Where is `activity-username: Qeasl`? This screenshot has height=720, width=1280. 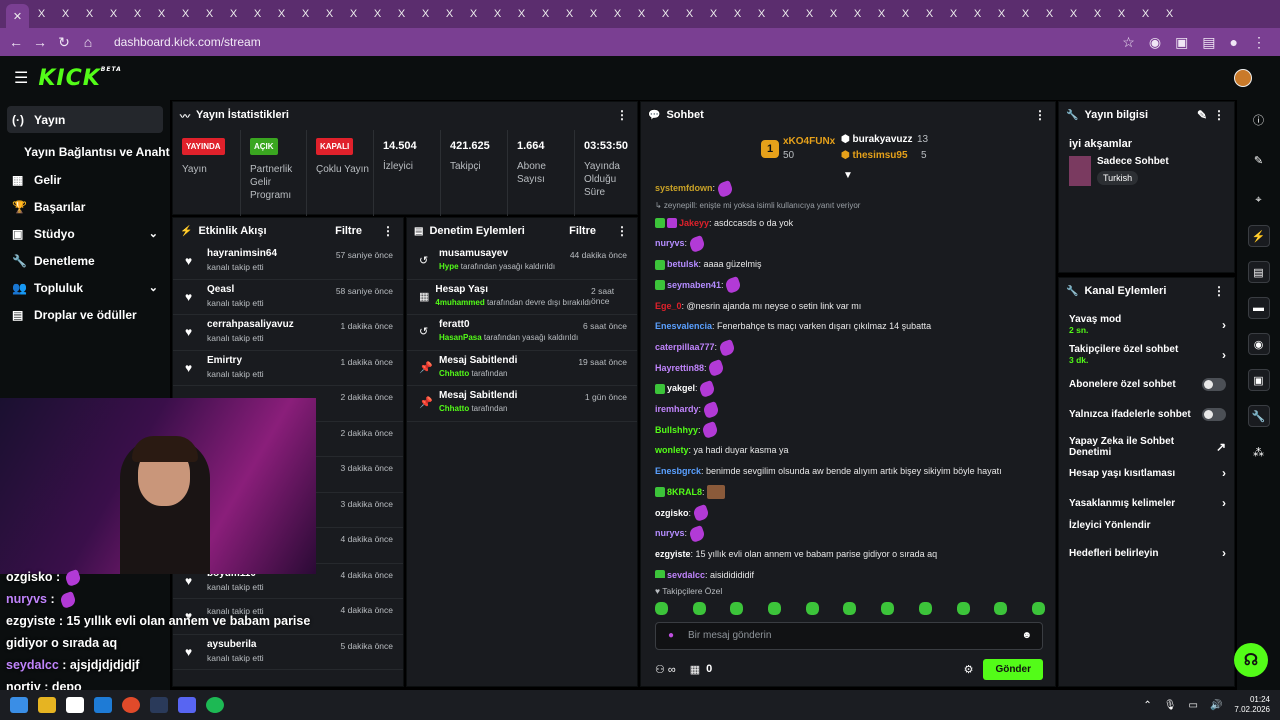
activity-username: Qeasl is located at coordinates (235, 289).